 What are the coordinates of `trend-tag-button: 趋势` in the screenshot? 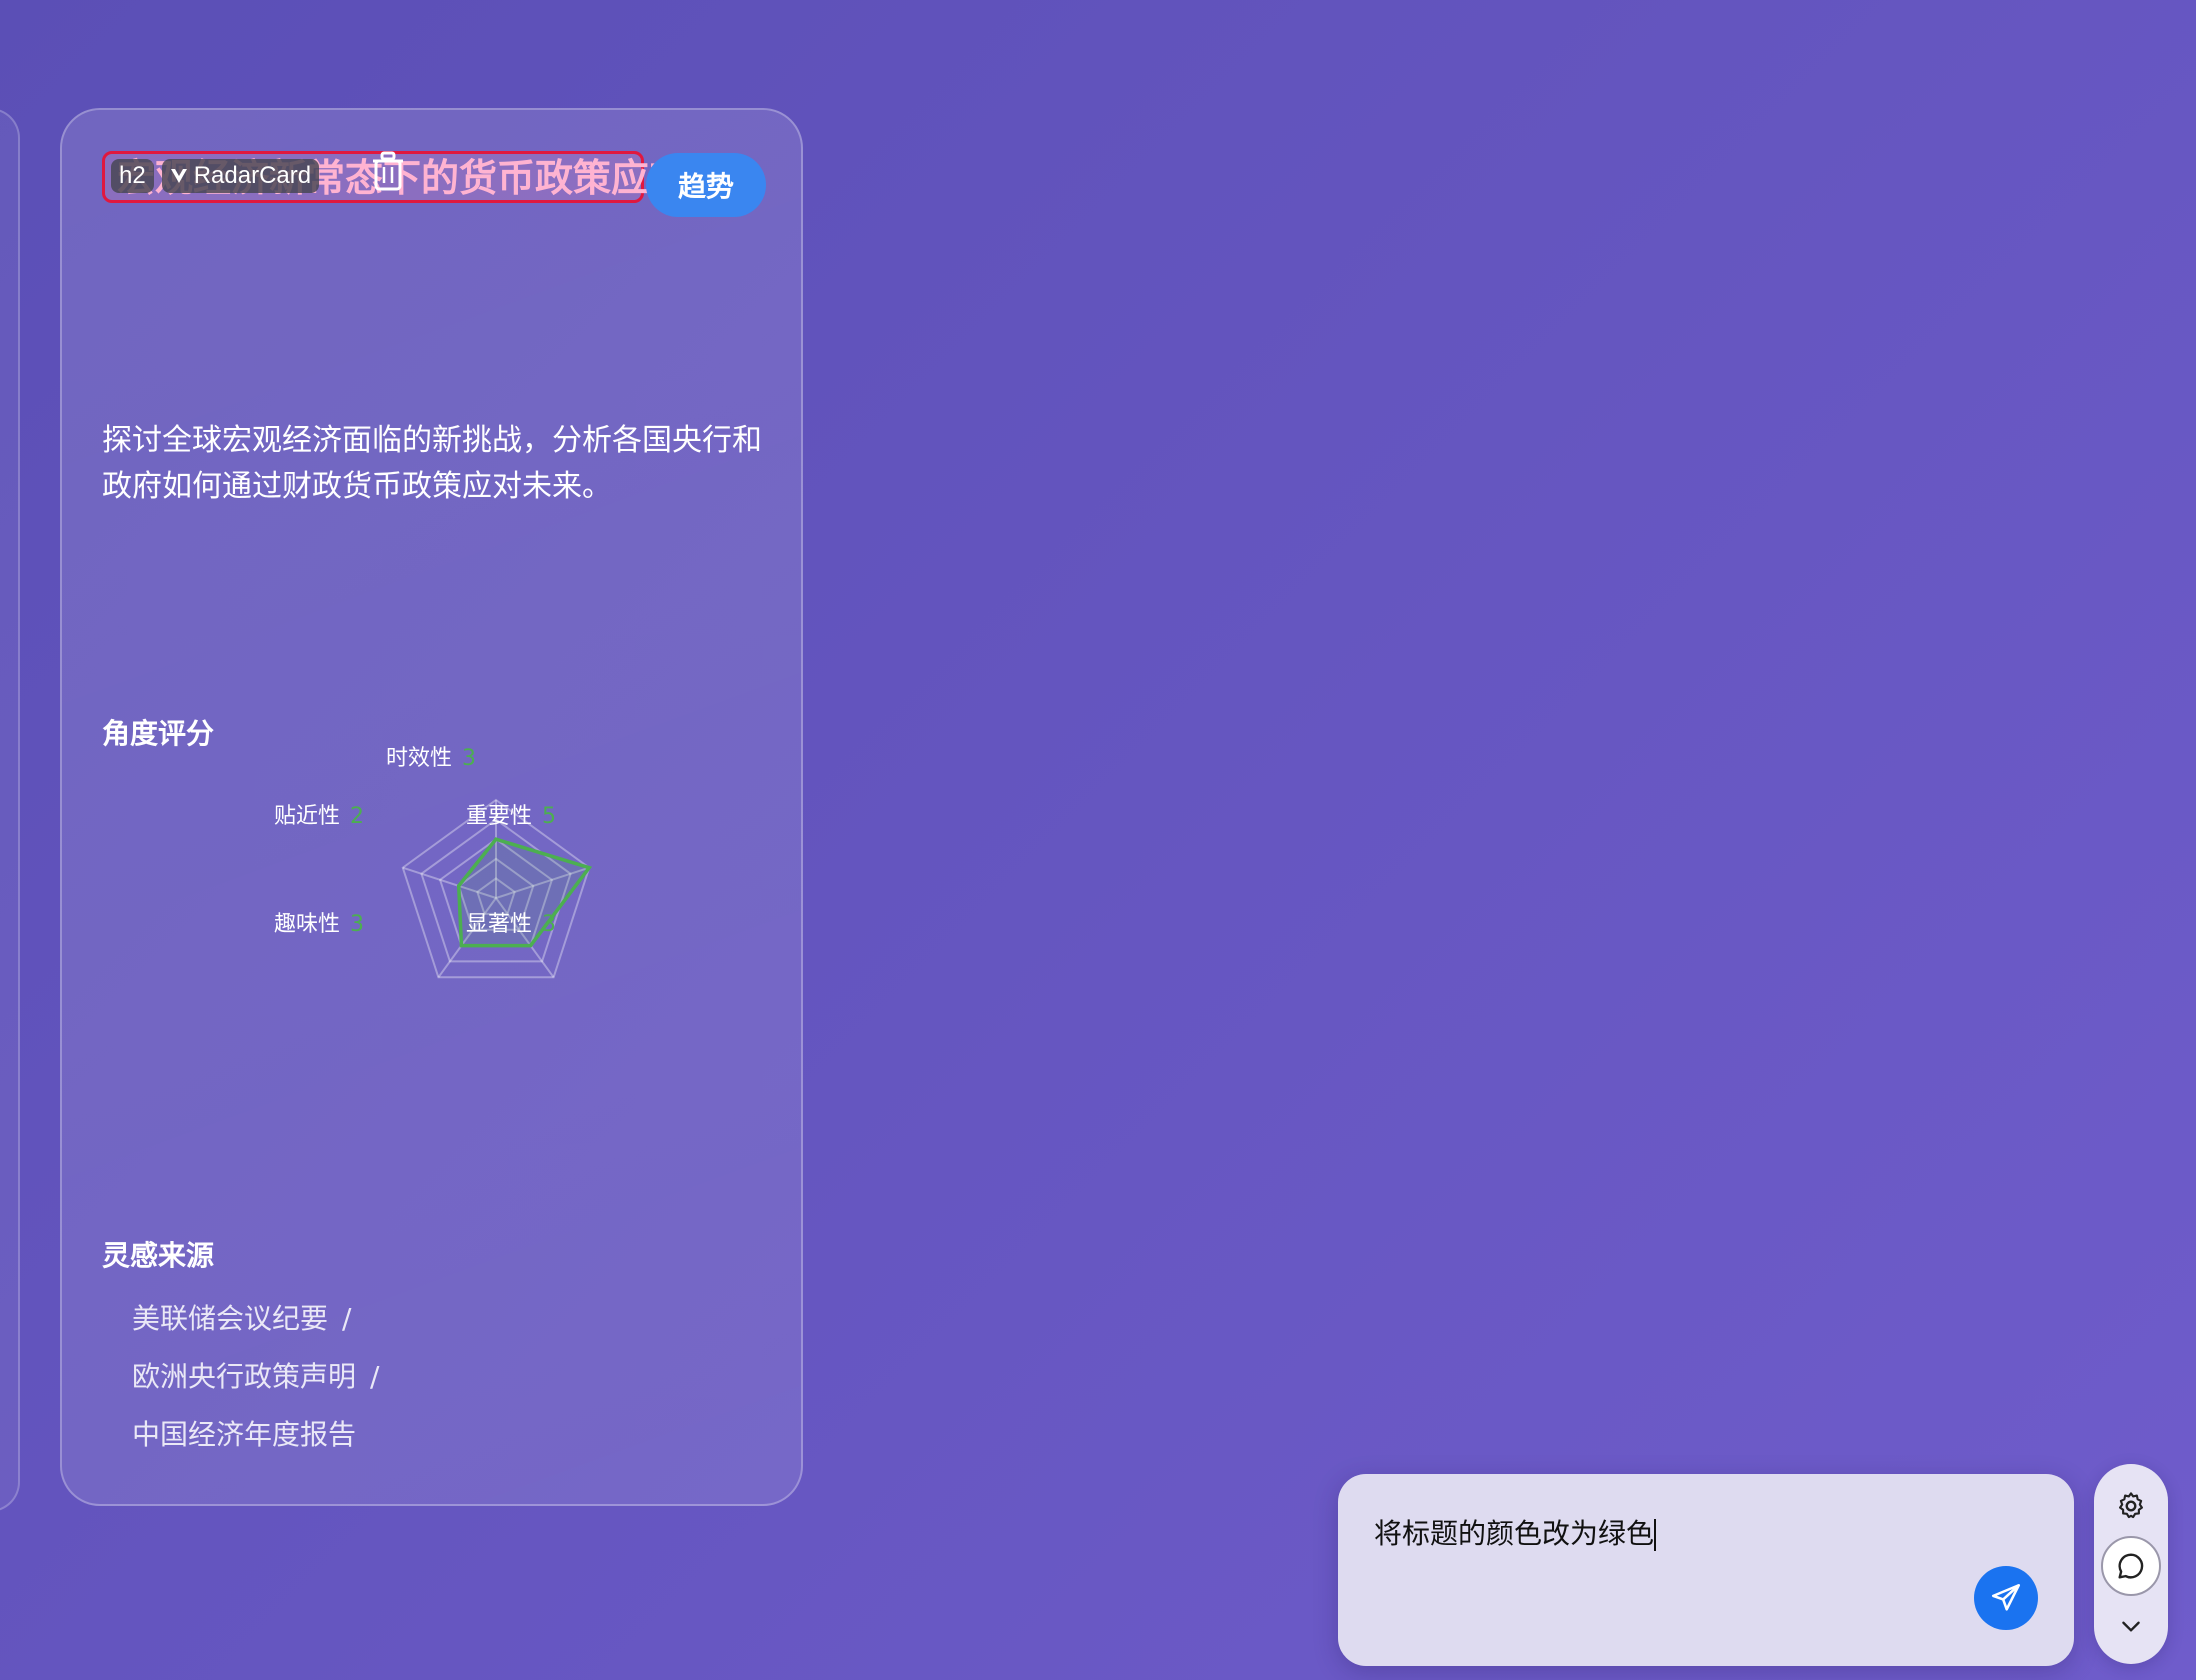 It's located at (706, 185).